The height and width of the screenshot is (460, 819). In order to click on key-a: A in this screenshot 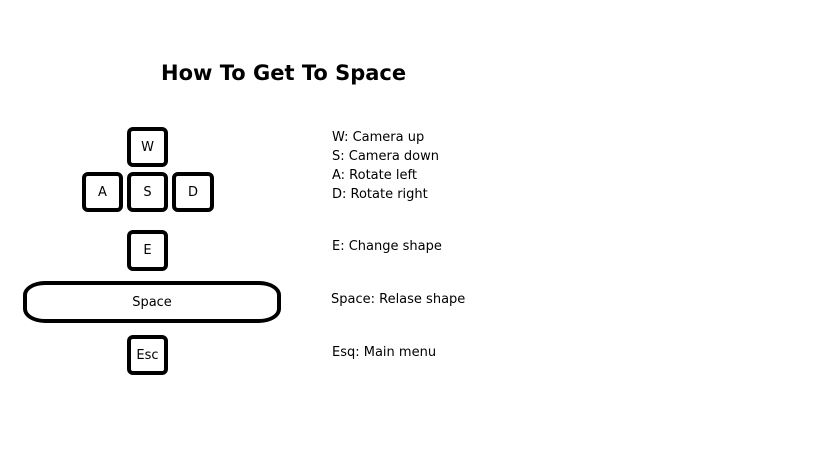, I will do `click(102, 192)`.